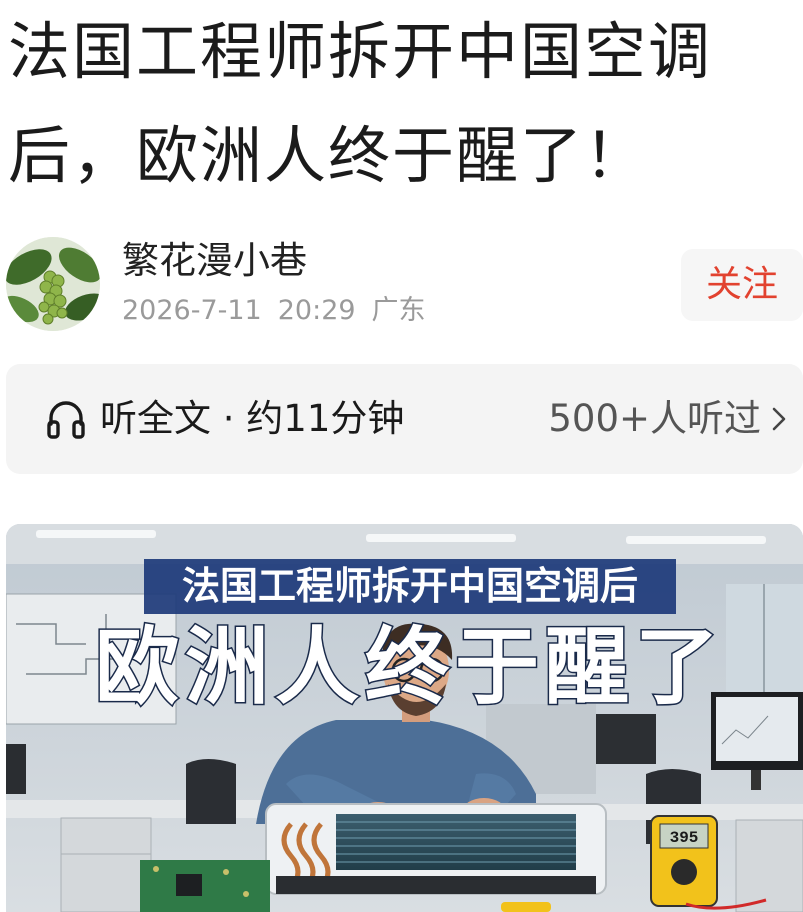 The height and width of the screenshot is (912, 803). I want to click on follow-button: 关注, so click(742, 285).